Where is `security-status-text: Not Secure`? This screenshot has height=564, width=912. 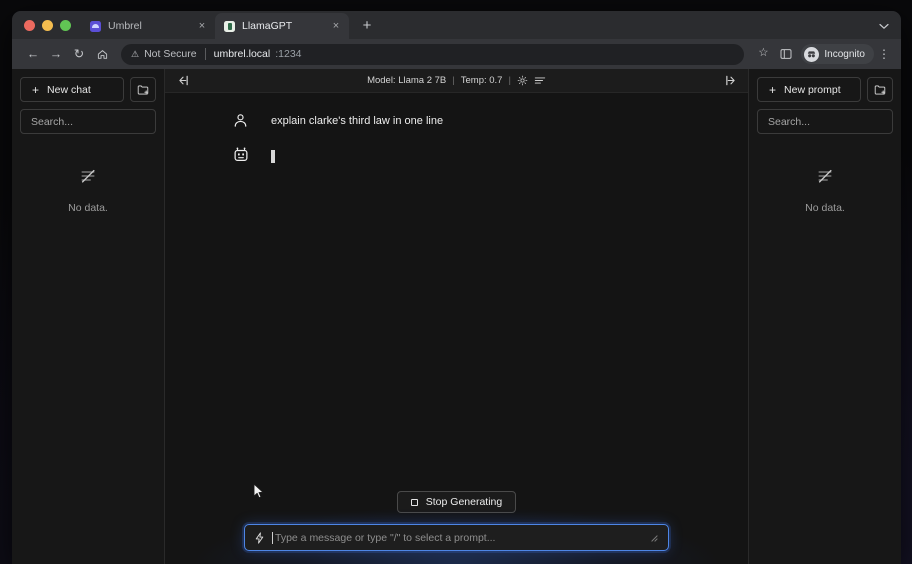 security-status-text: Not Secure is located at coordinates (170, 54).